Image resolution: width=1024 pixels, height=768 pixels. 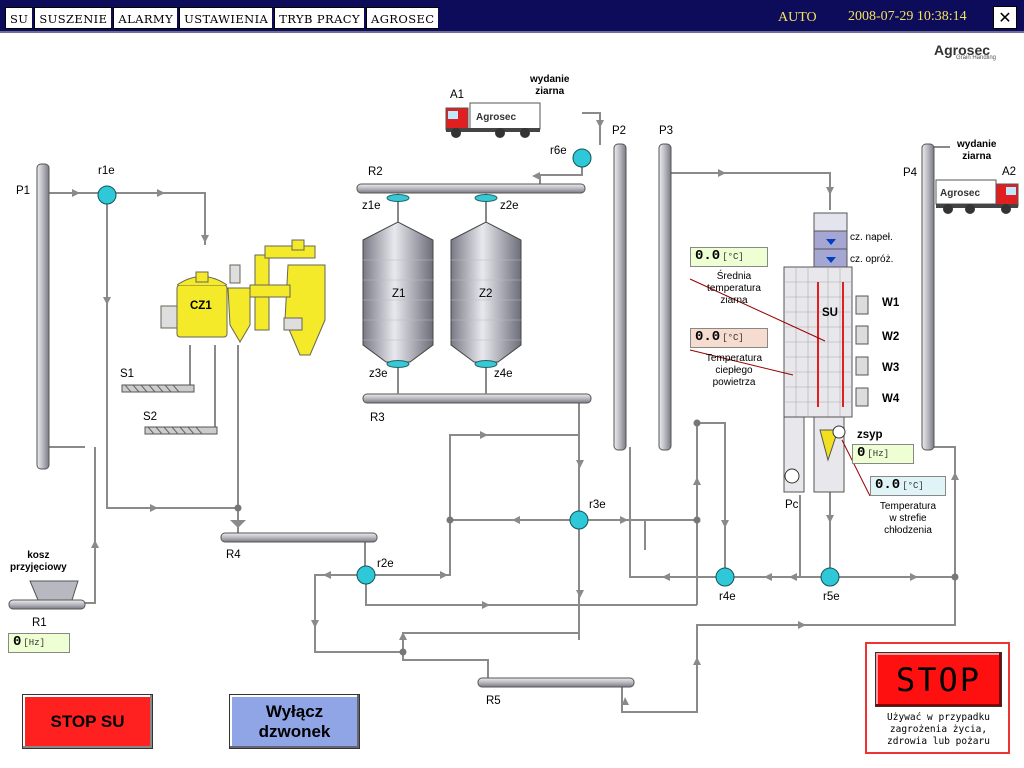 I want to click on truck-a2: Agrosec, so click(x=977, y=196).